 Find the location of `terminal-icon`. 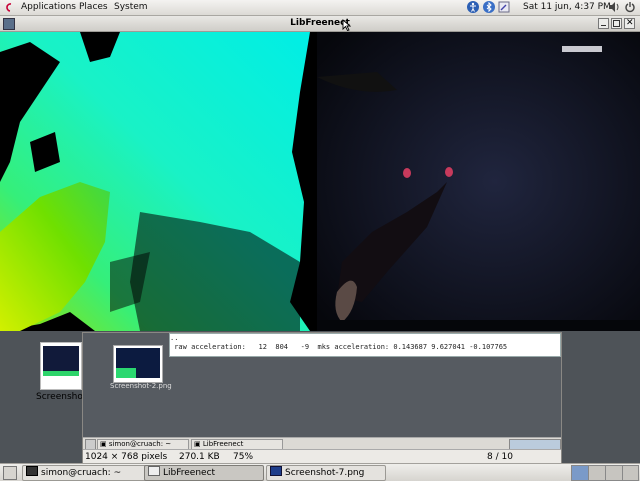

terminal-icon is located at coordinates (32, 471).